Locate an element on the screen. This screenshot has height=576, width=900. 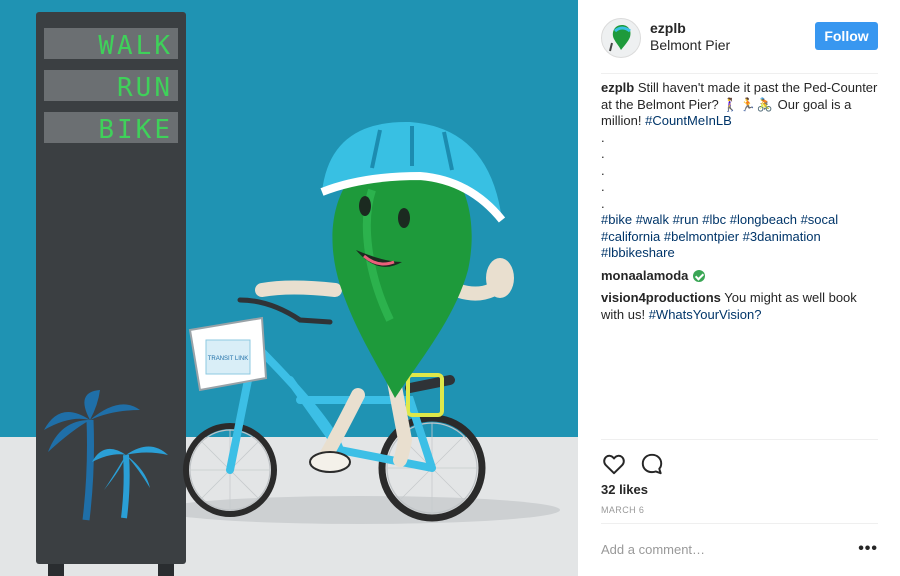
avatar is located at coordinates (621, 38).